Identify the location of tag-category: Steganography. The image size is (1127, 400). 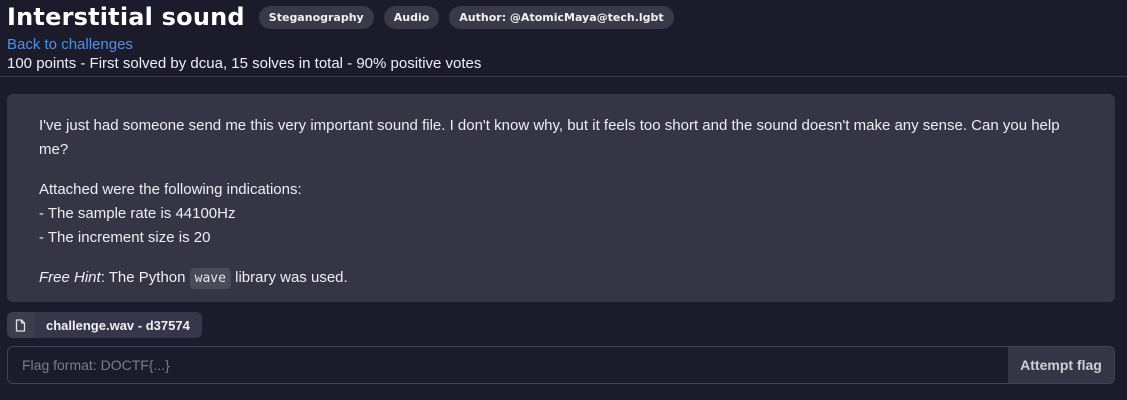
(316, 17).